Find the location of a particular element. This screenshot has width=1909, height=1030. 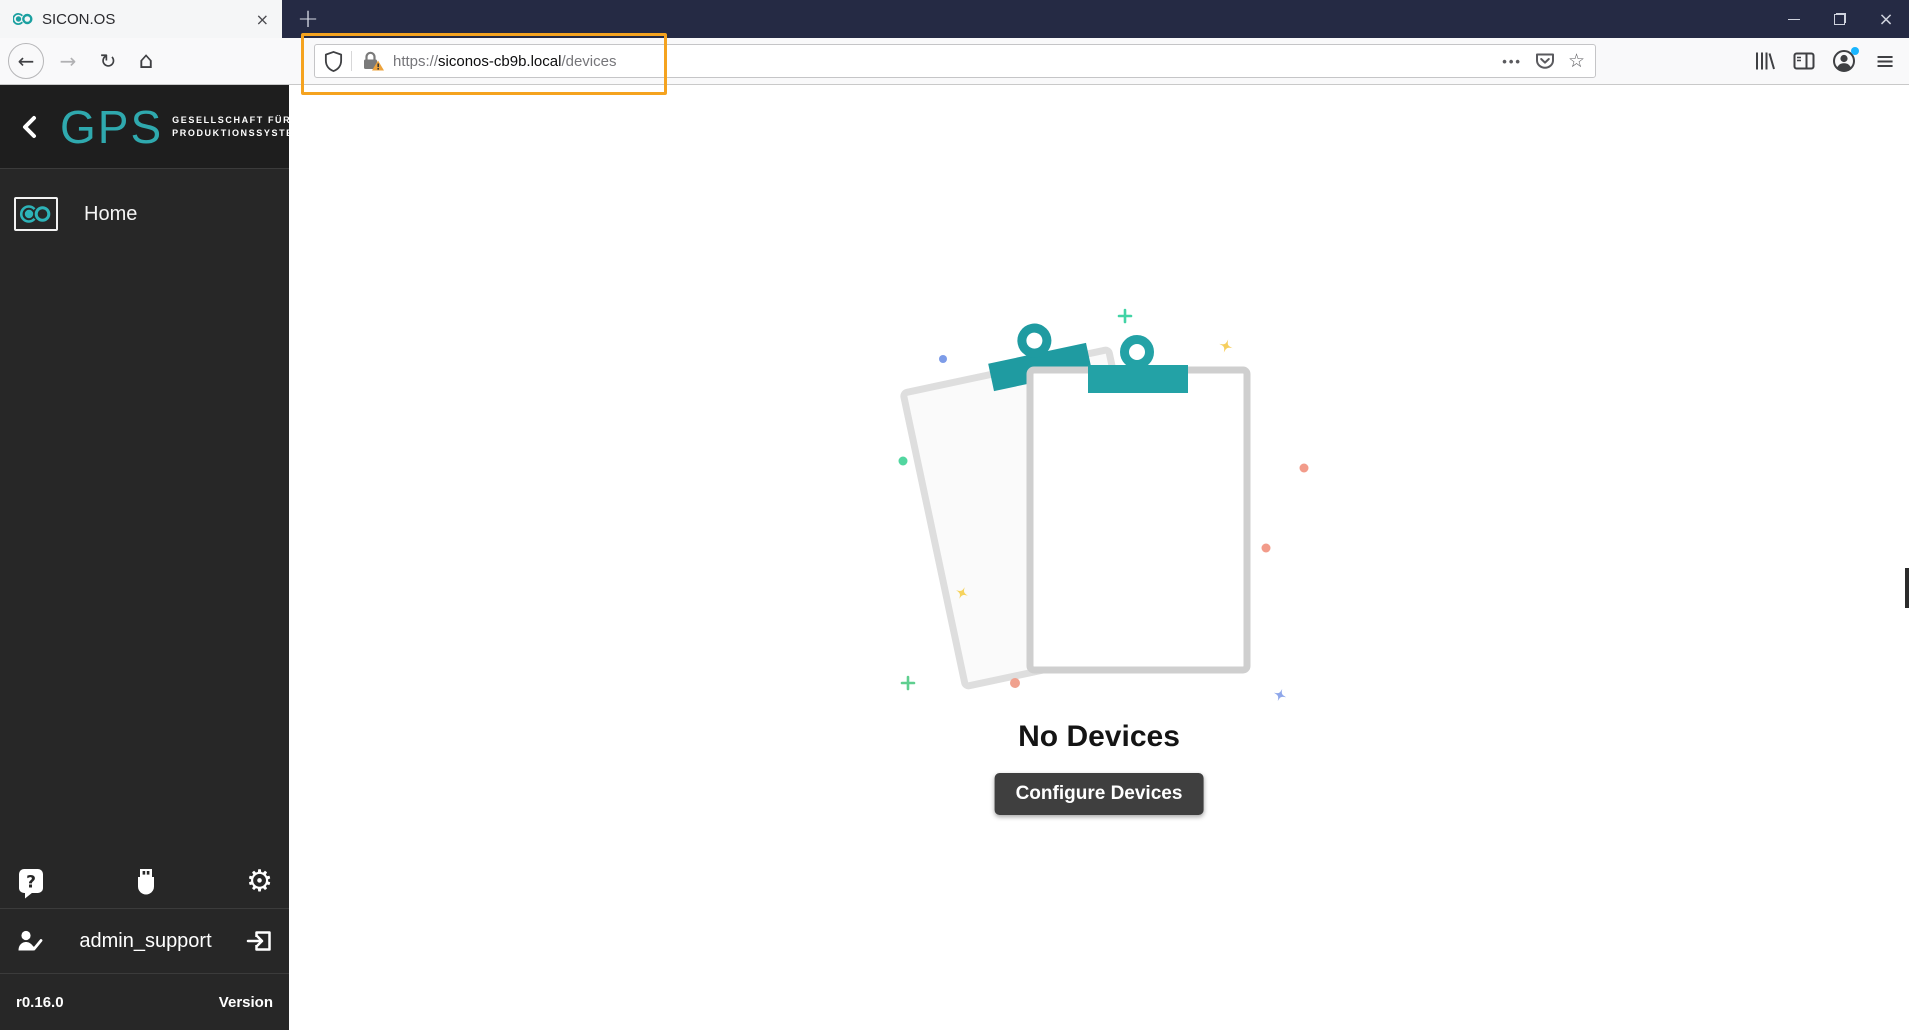

pocket-icon is located at coordinates (1545, 61).